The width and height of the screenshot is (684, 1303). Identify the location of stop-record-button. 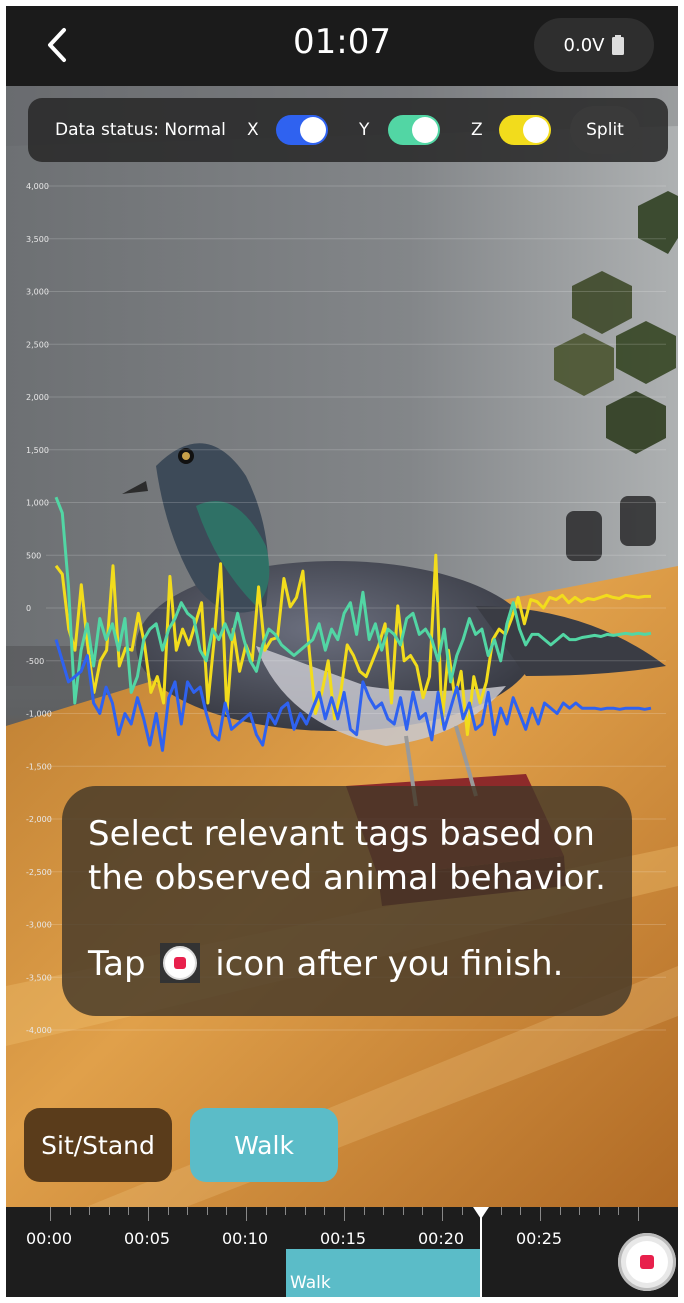
(647, 1262).